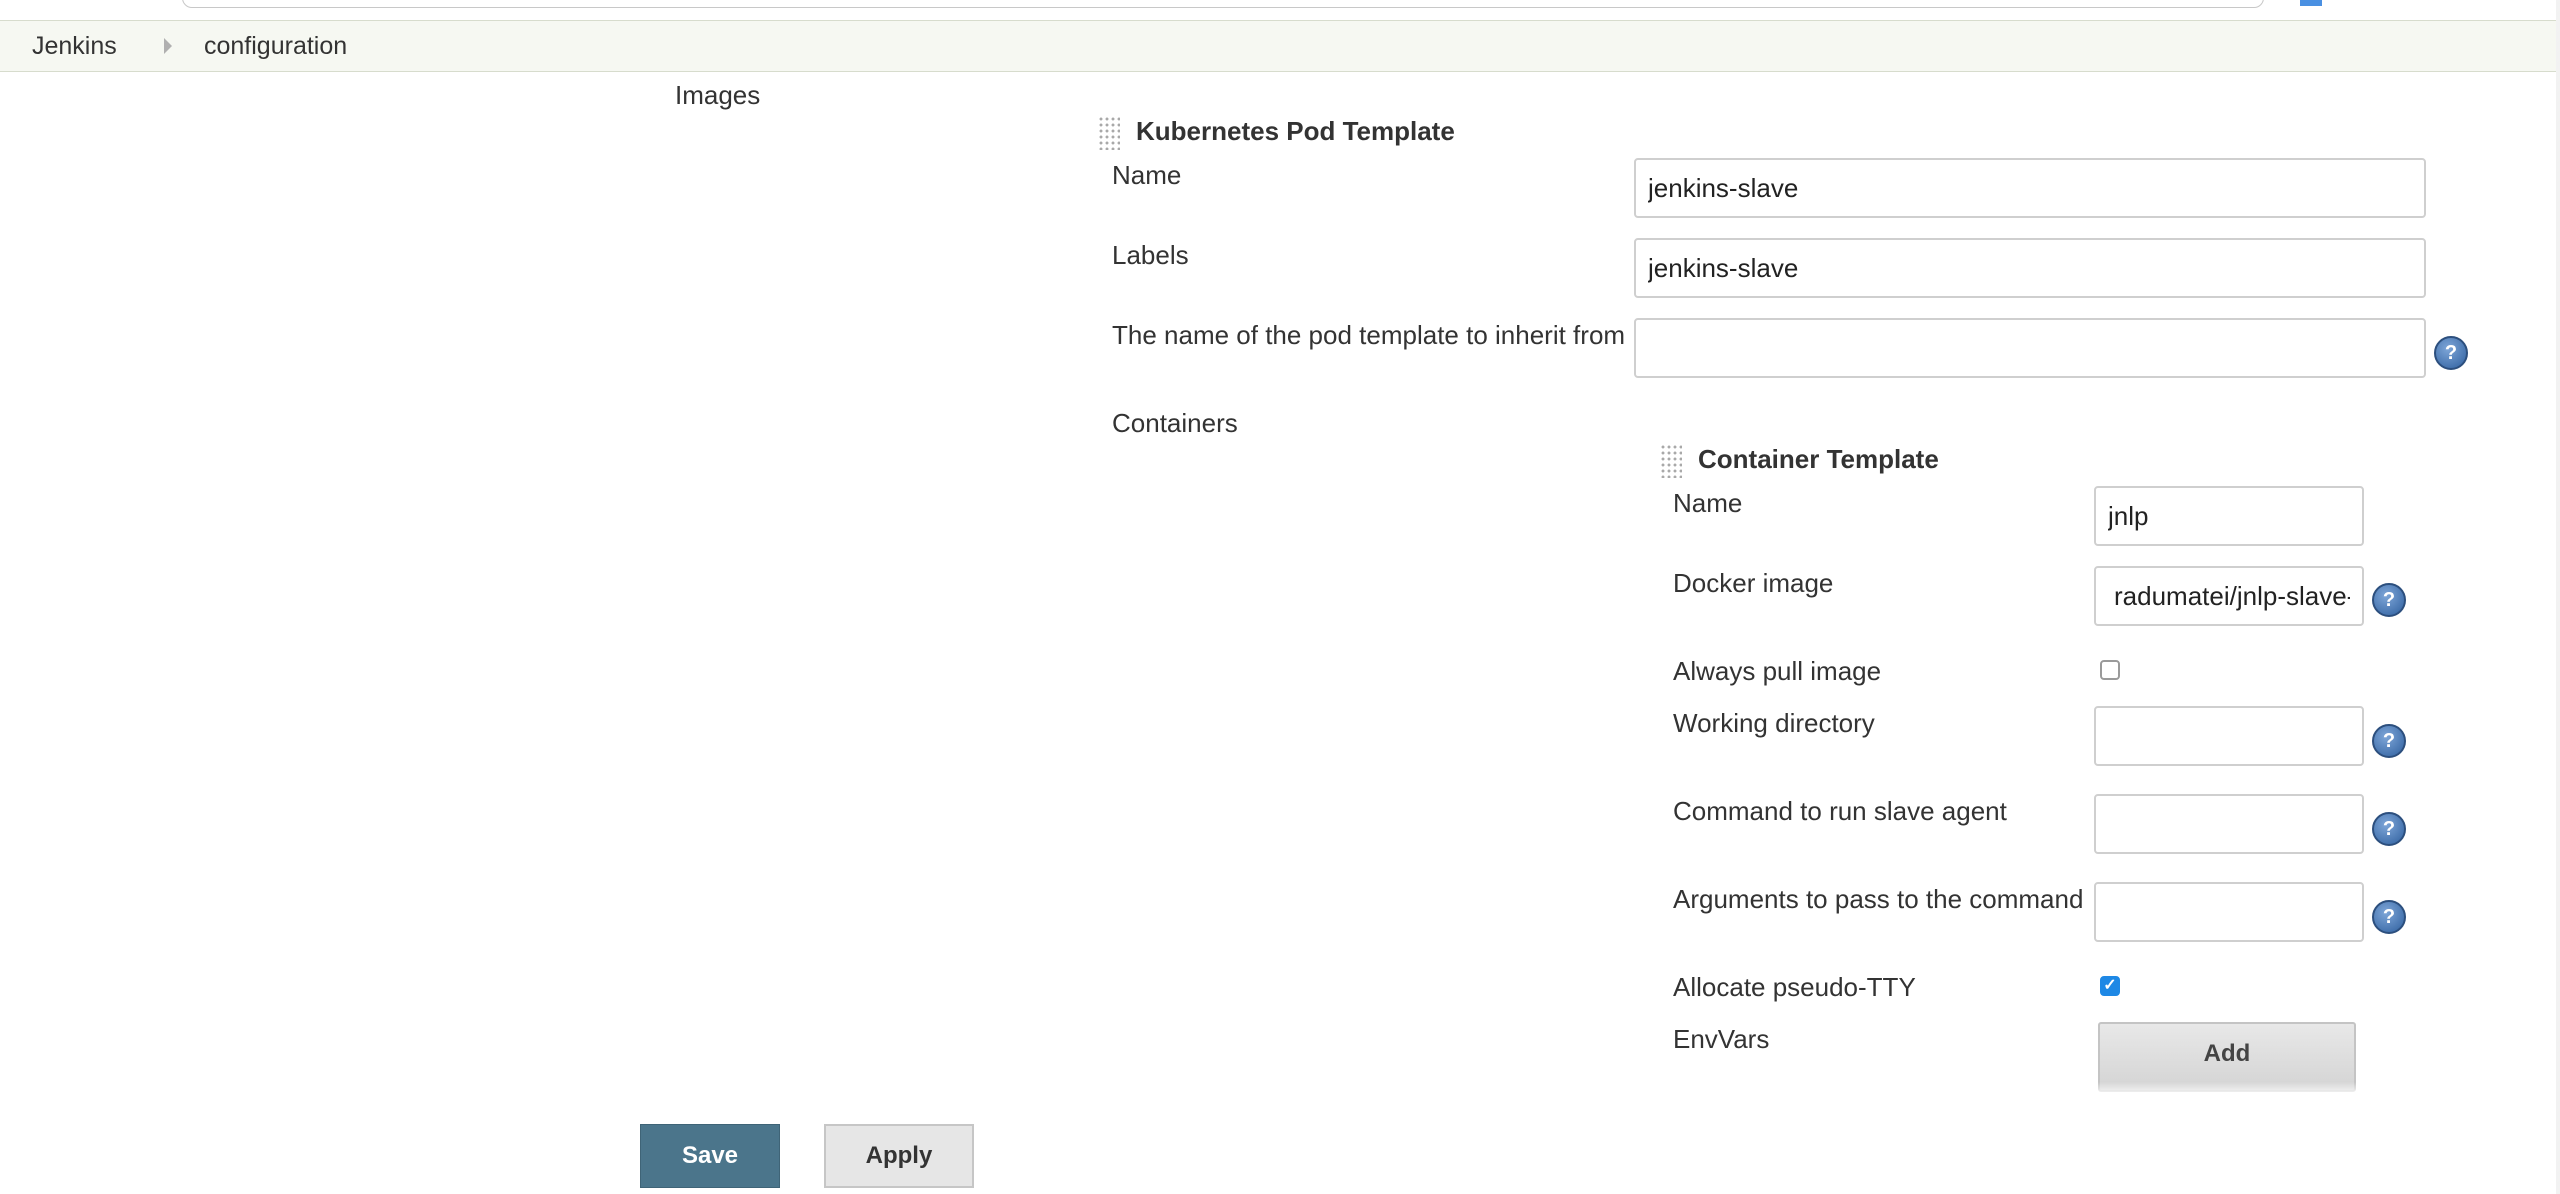  What do you see at coordinates (2110, 986) in the screenshot?
I see `tty-checkbox: ✓` at bounding box center [2110, 986].